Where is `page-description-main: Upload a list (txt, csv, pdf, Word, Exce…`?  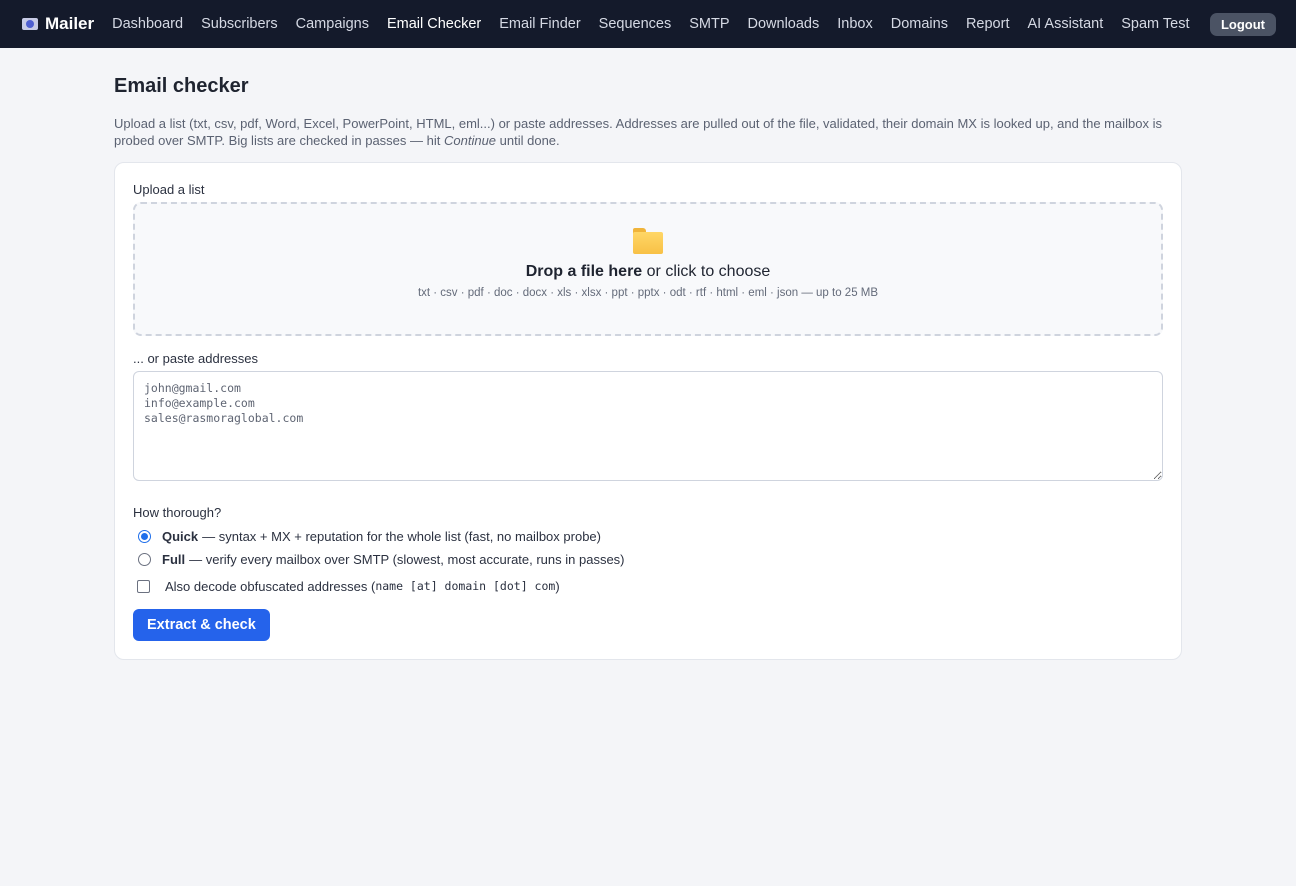 page-description-main: Upload a list (txt, csv, pdf, Word, Exce… is located at coordinates (638, 132).